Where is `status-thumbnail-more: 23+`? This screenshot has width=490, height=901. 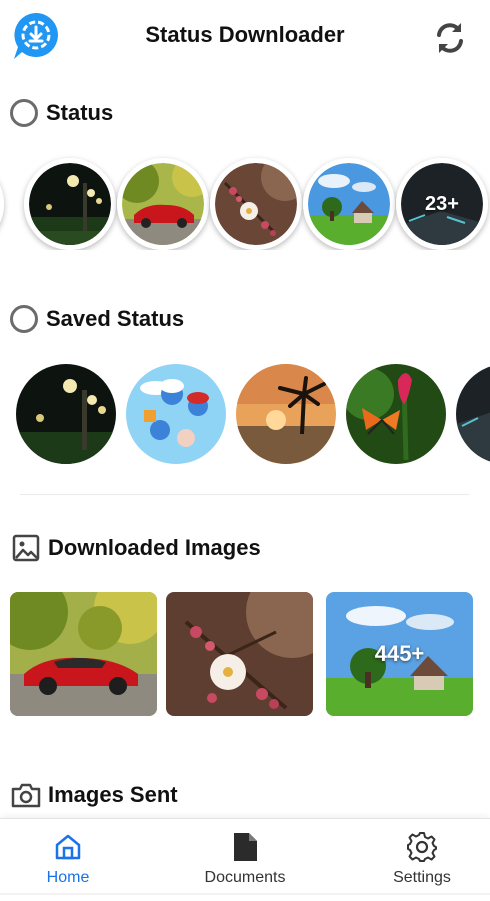 status-thumbnail-more: 23+ is located at coordinates (442, 204).